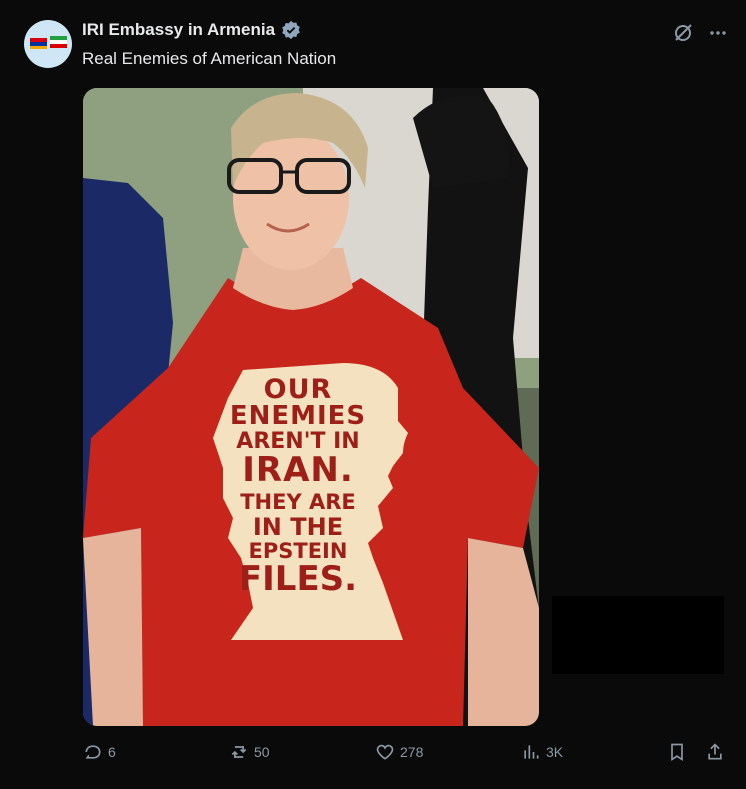  What do you see at coordinates (209, 58) in the screenshot?
I see `post-text: Real Enemies of American Nation` at bounding box center [209, 58].